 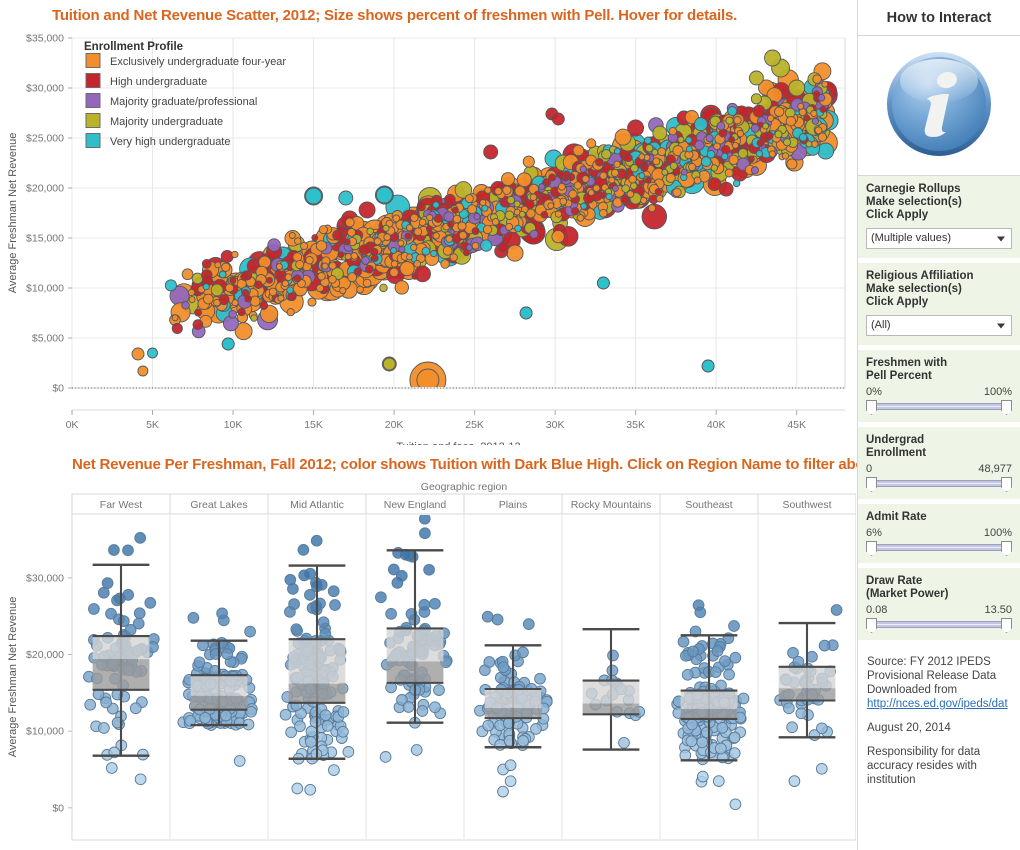 What do you see at coordinates (611, 692) in the screenshot?
I see `box-upper` at bounding box center [611, 692].